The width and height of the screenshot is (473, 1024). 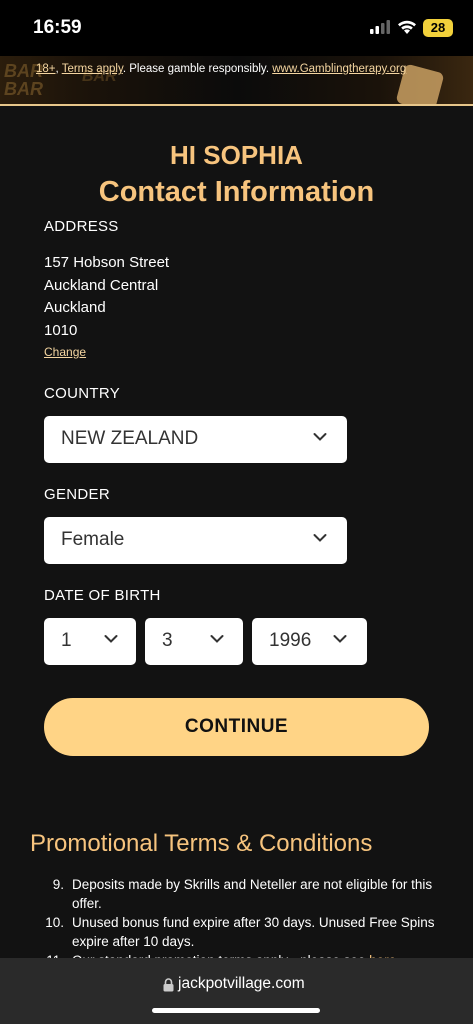 What do you see at coordinates (90, 641) in the screenshot?
I see `dob-day-select: 1` at bounding box center [90, 641].